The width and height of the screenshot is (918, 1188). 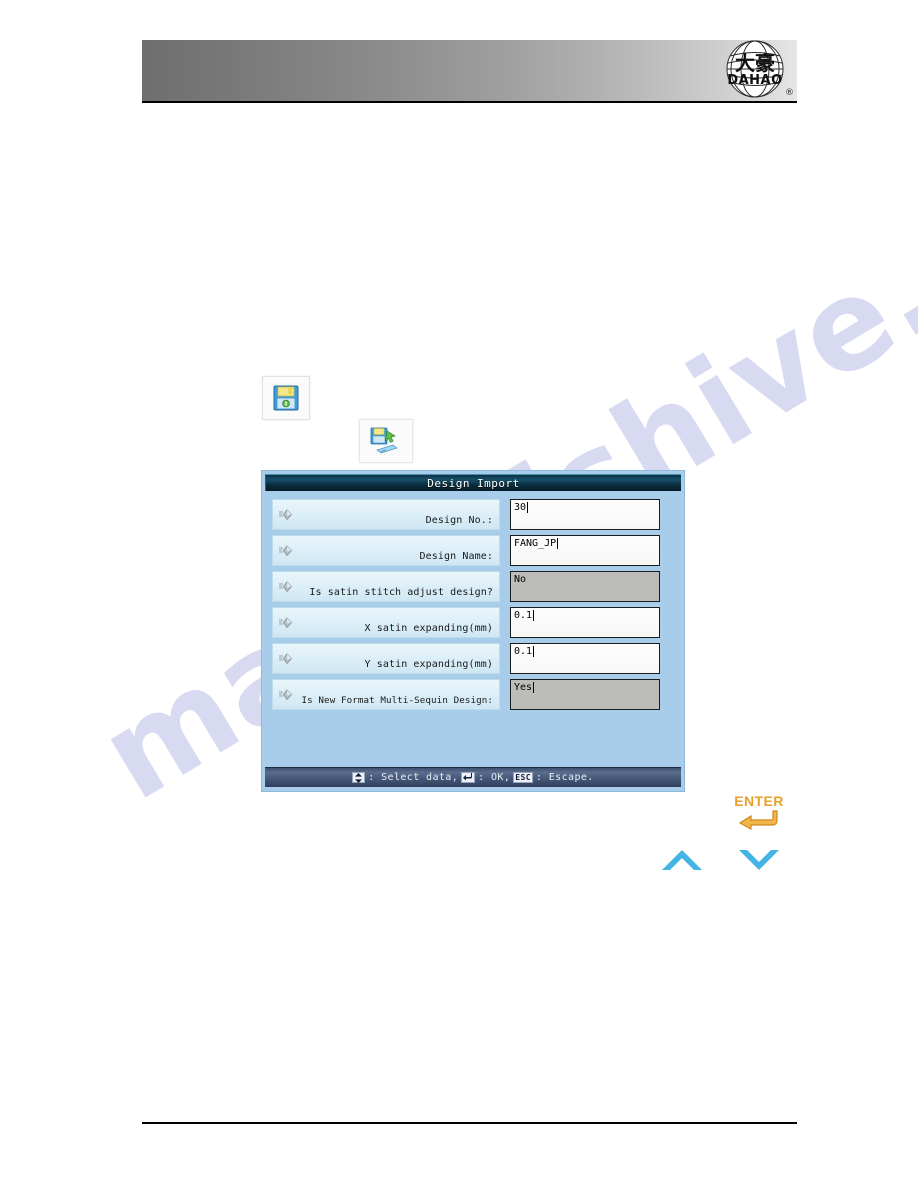 I want to click on form-row: Is satin stitch adjust design? No, so click(x=473, y=586).